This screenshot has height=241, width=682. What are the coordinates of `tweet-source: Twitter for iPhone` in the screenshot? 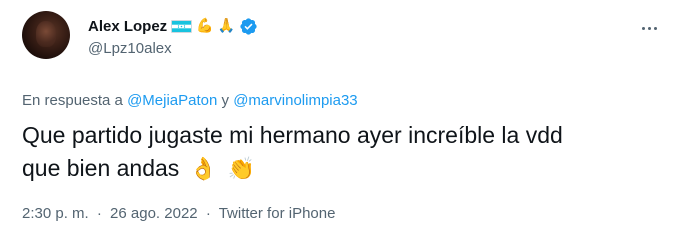 It's located at (277, 213).